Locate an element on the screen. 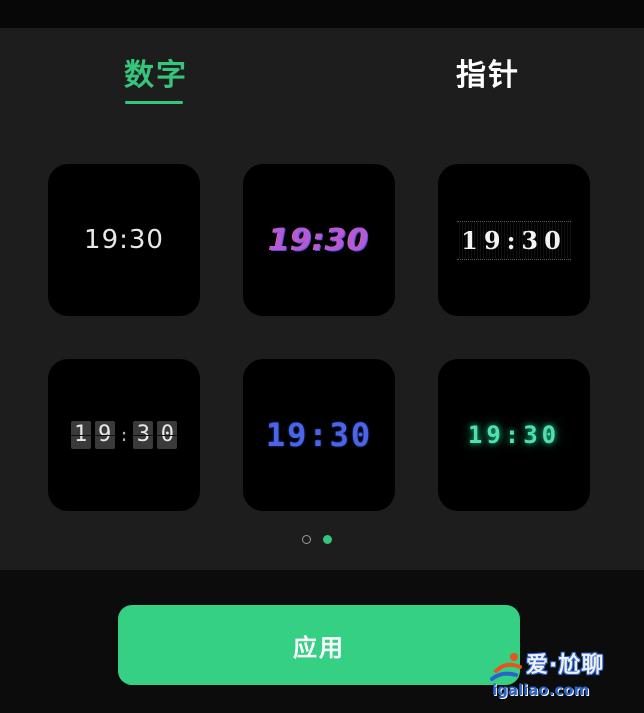 This screenshot has height=713, width=644. face-5-time: 19:30 is located at coordinates (319, 435).